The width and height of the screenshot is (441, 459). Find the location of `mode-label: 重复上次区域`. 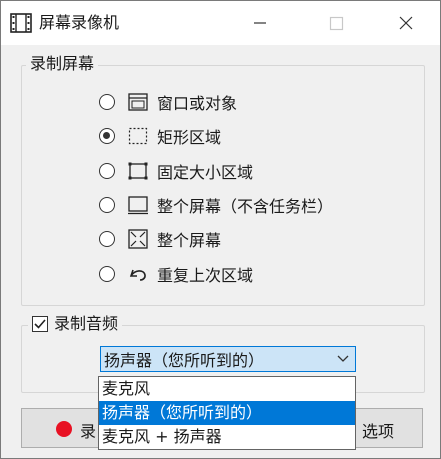

mode-label: 重复上次区域 is located at coordinates (205, 275).